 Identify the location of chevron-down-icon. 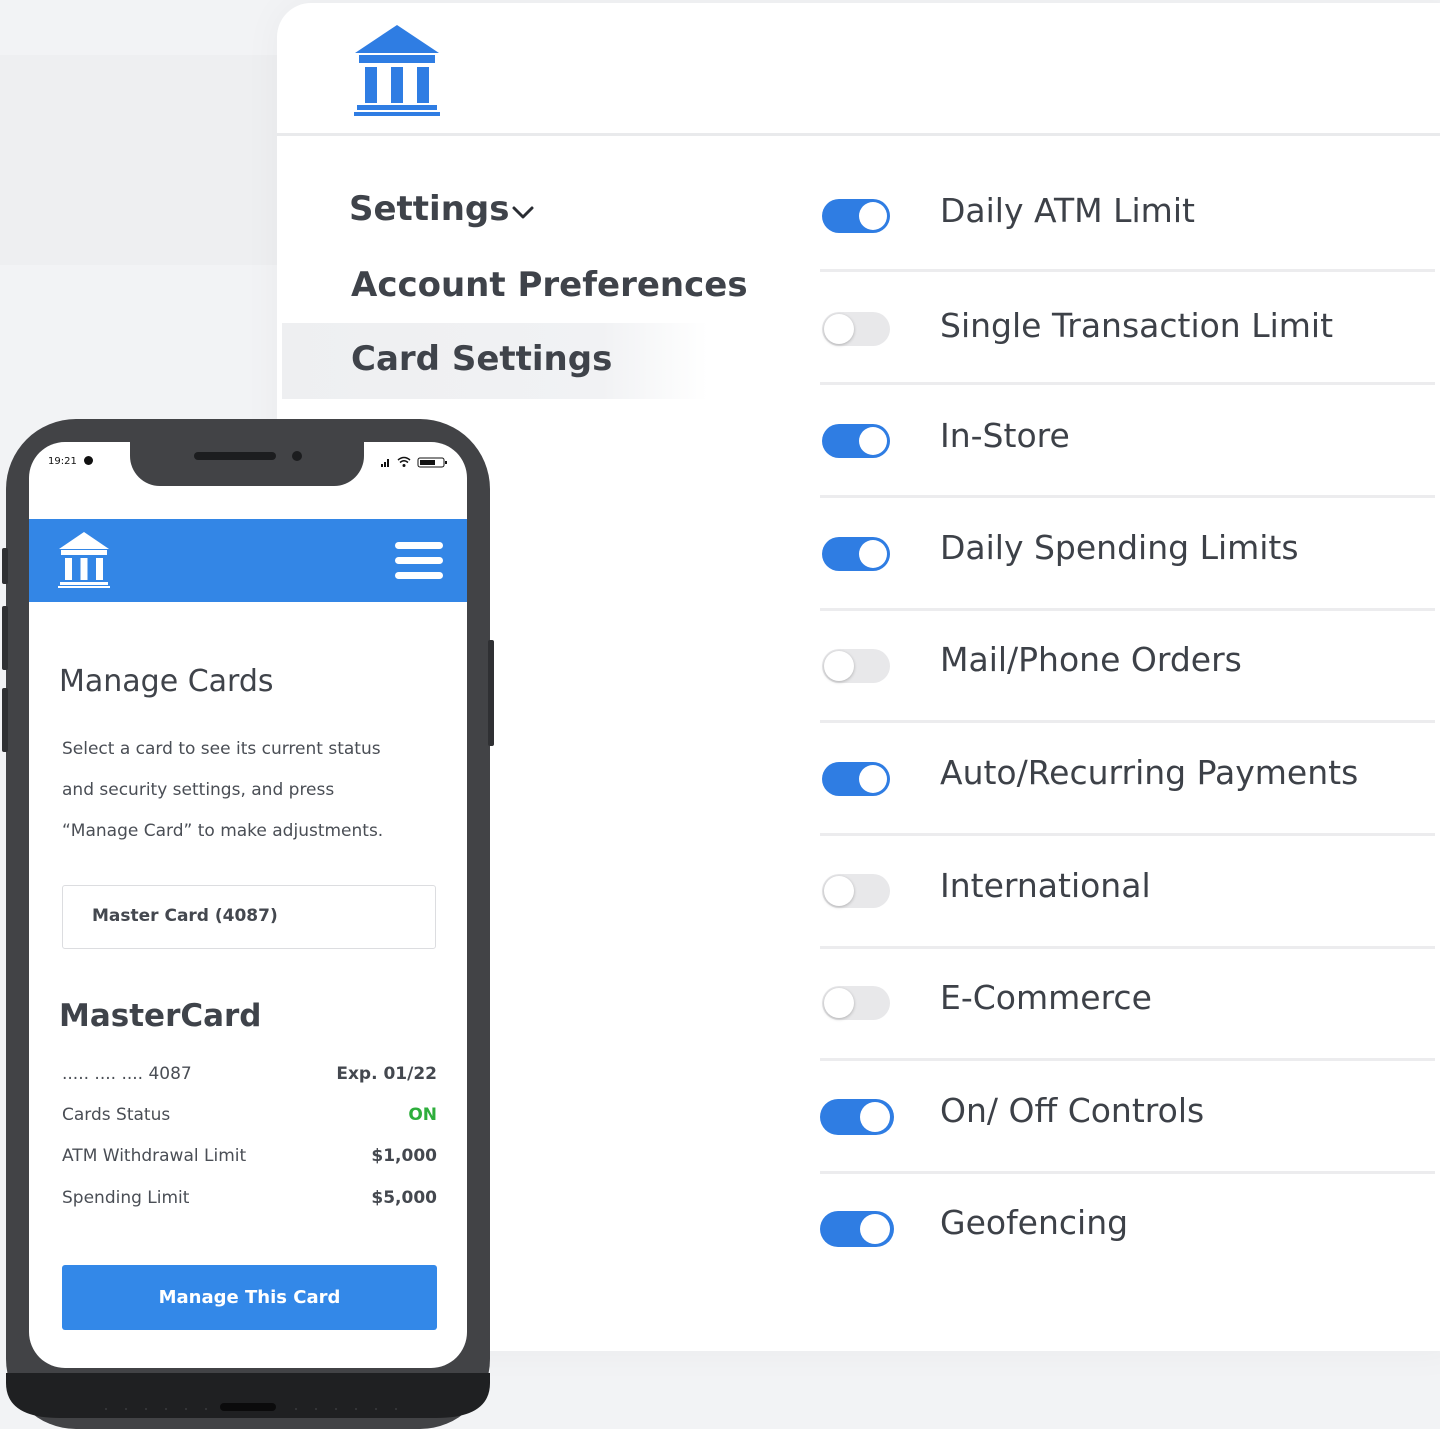
(523, 213).